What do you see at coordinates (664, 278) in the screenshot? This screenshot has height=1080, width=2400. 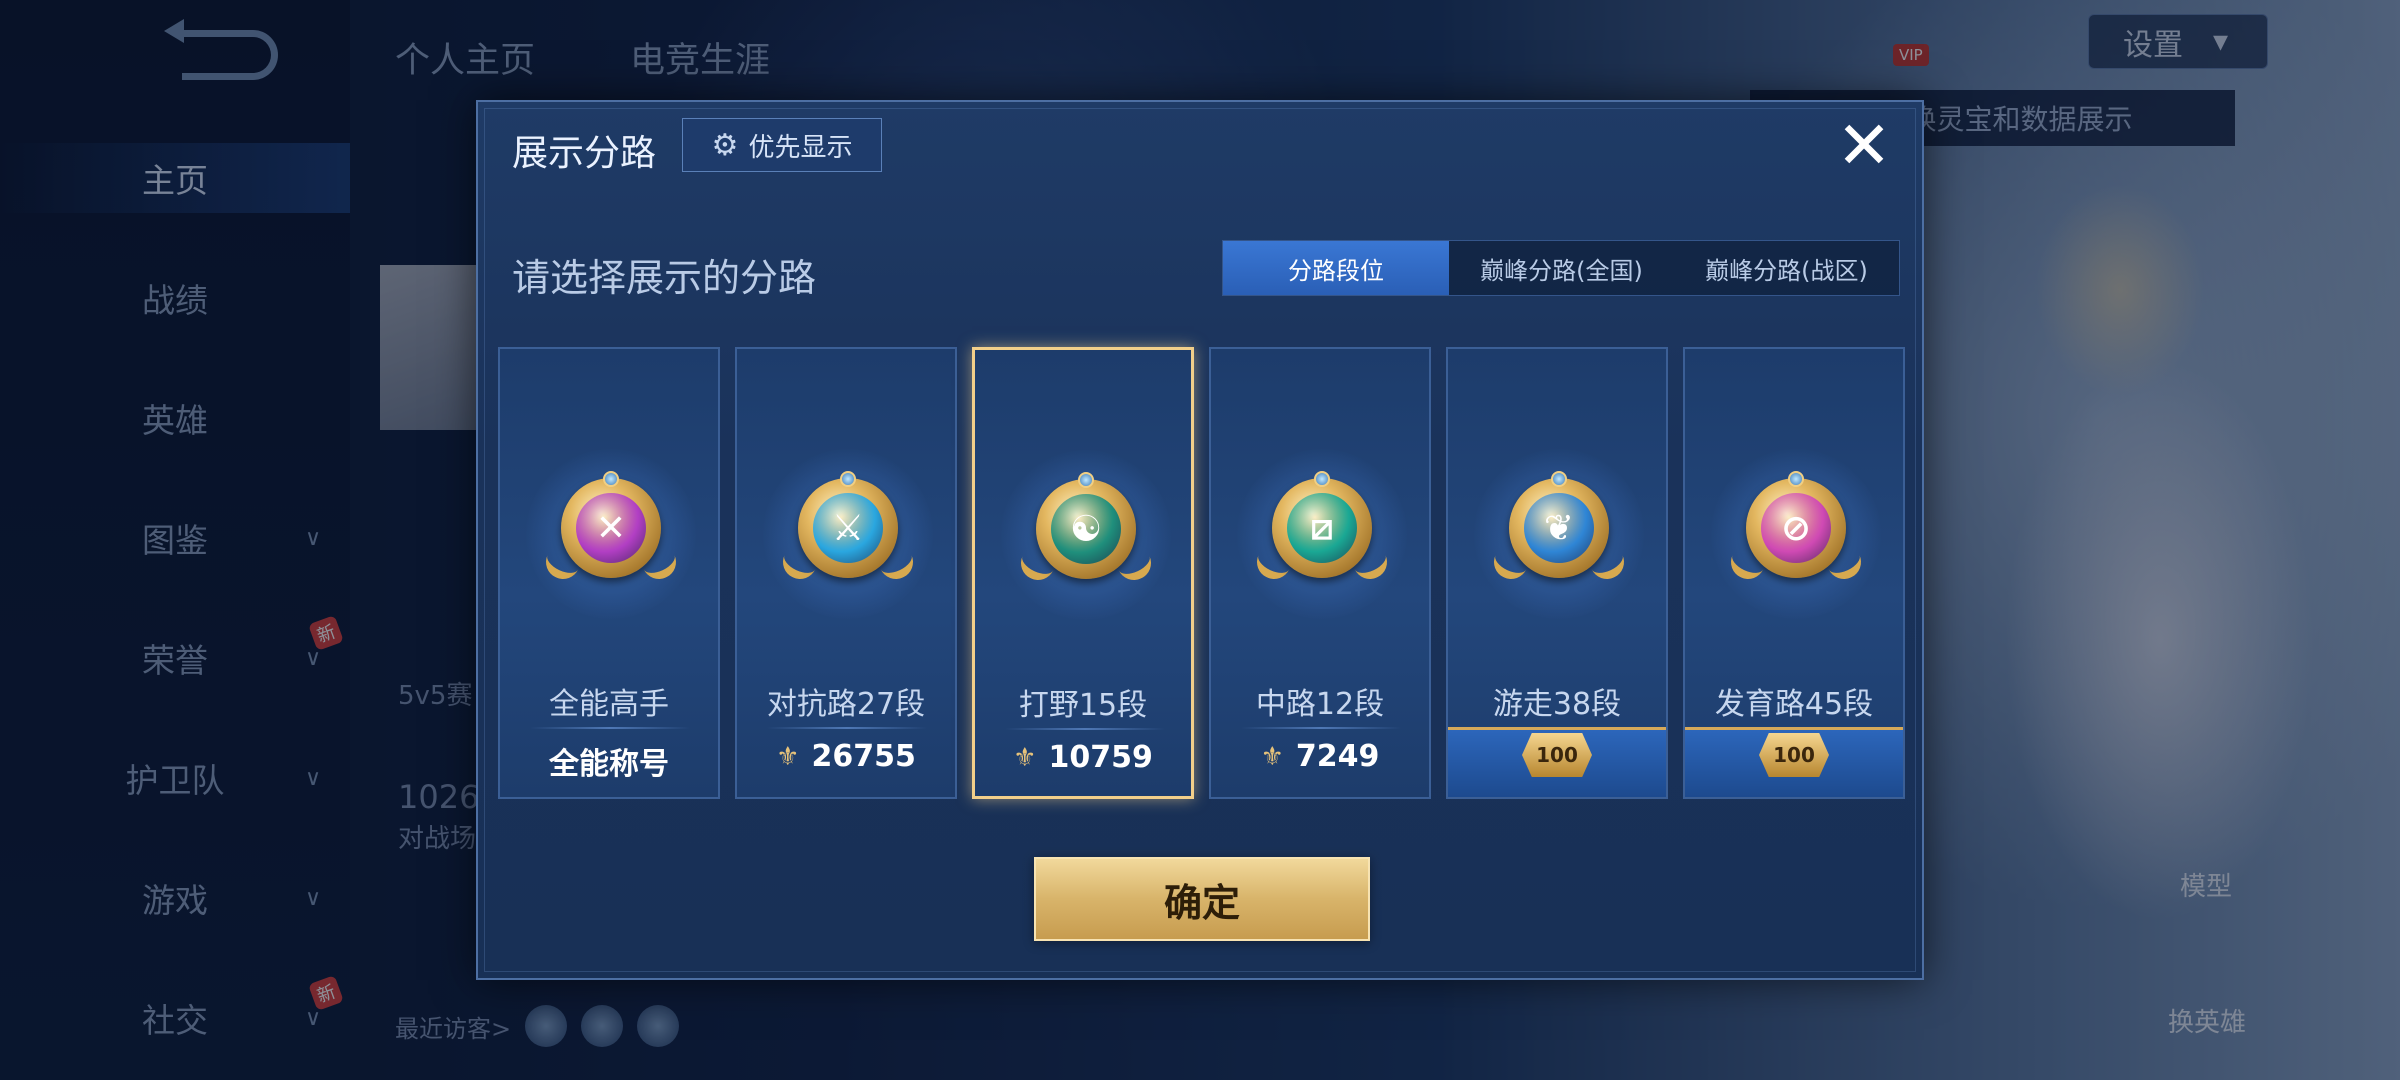 I see `dialog-subtitle: 请选择展示的分路` at bounding box center [664, 278].